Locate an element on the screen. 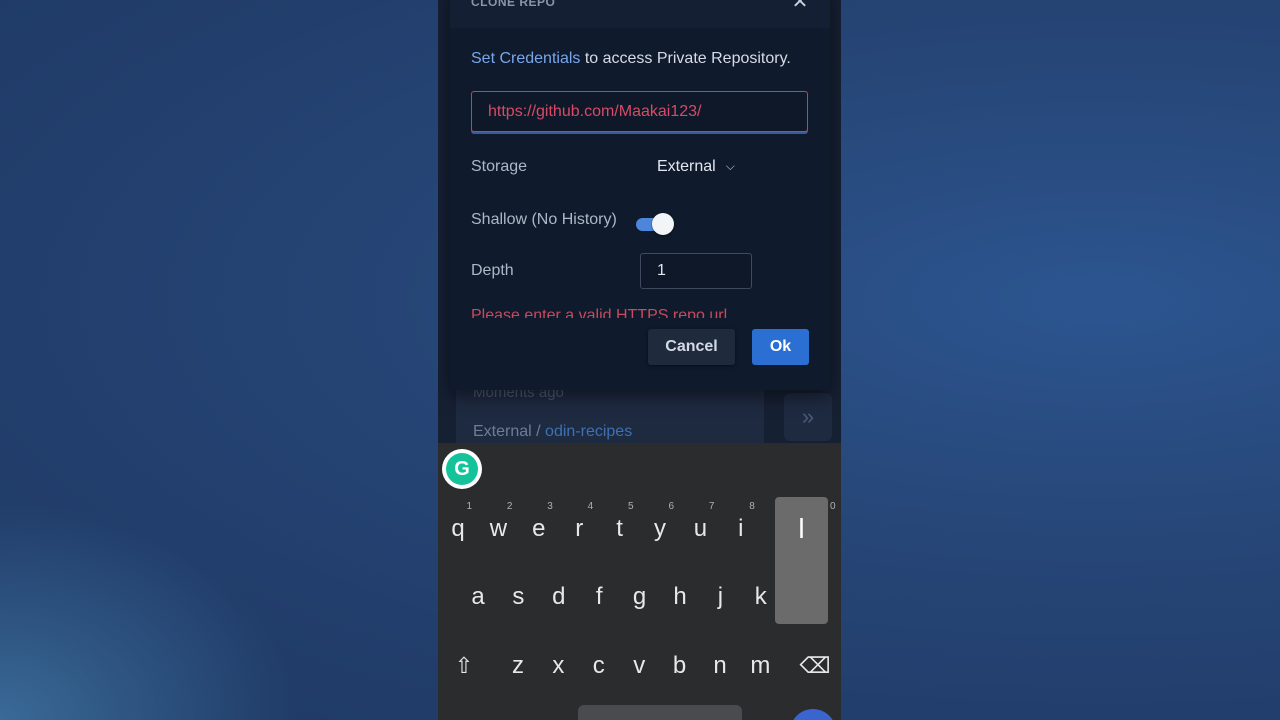  close-button: ✕ is located at coordinates (800, 6).